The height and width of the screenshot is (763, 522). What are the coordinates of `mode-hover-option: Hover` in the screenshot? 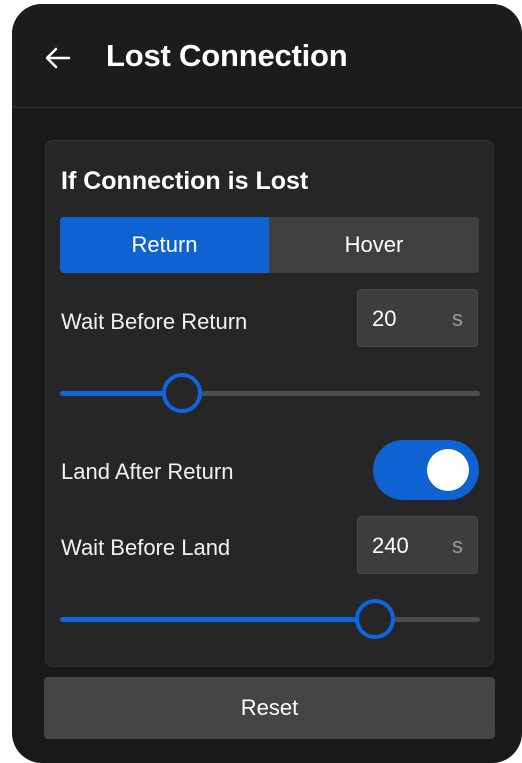 It's located at (374, 245).